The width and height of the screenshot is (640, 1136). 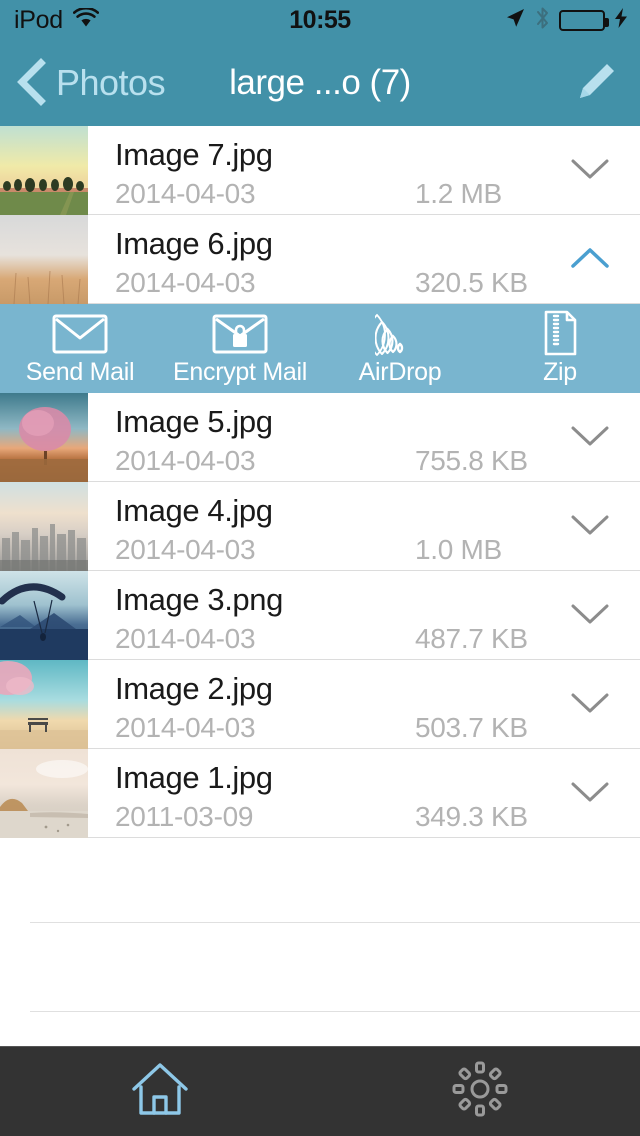 I want to click on airdrop-button: AirDrop, so click(x=400, y=348).